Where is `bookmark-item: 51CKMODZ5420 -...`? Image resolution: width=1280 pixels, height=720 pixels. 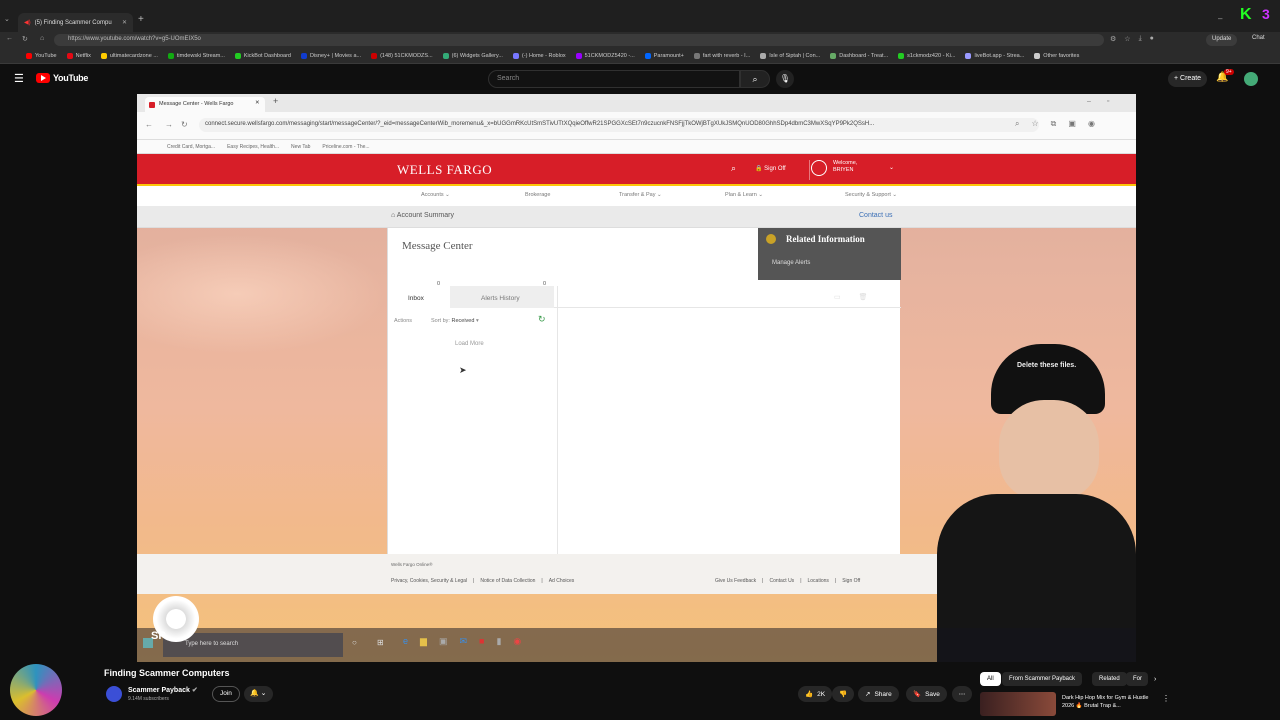 bookmark-item: 51CKMODZ5420 -... is located at coordinates (605, 55).